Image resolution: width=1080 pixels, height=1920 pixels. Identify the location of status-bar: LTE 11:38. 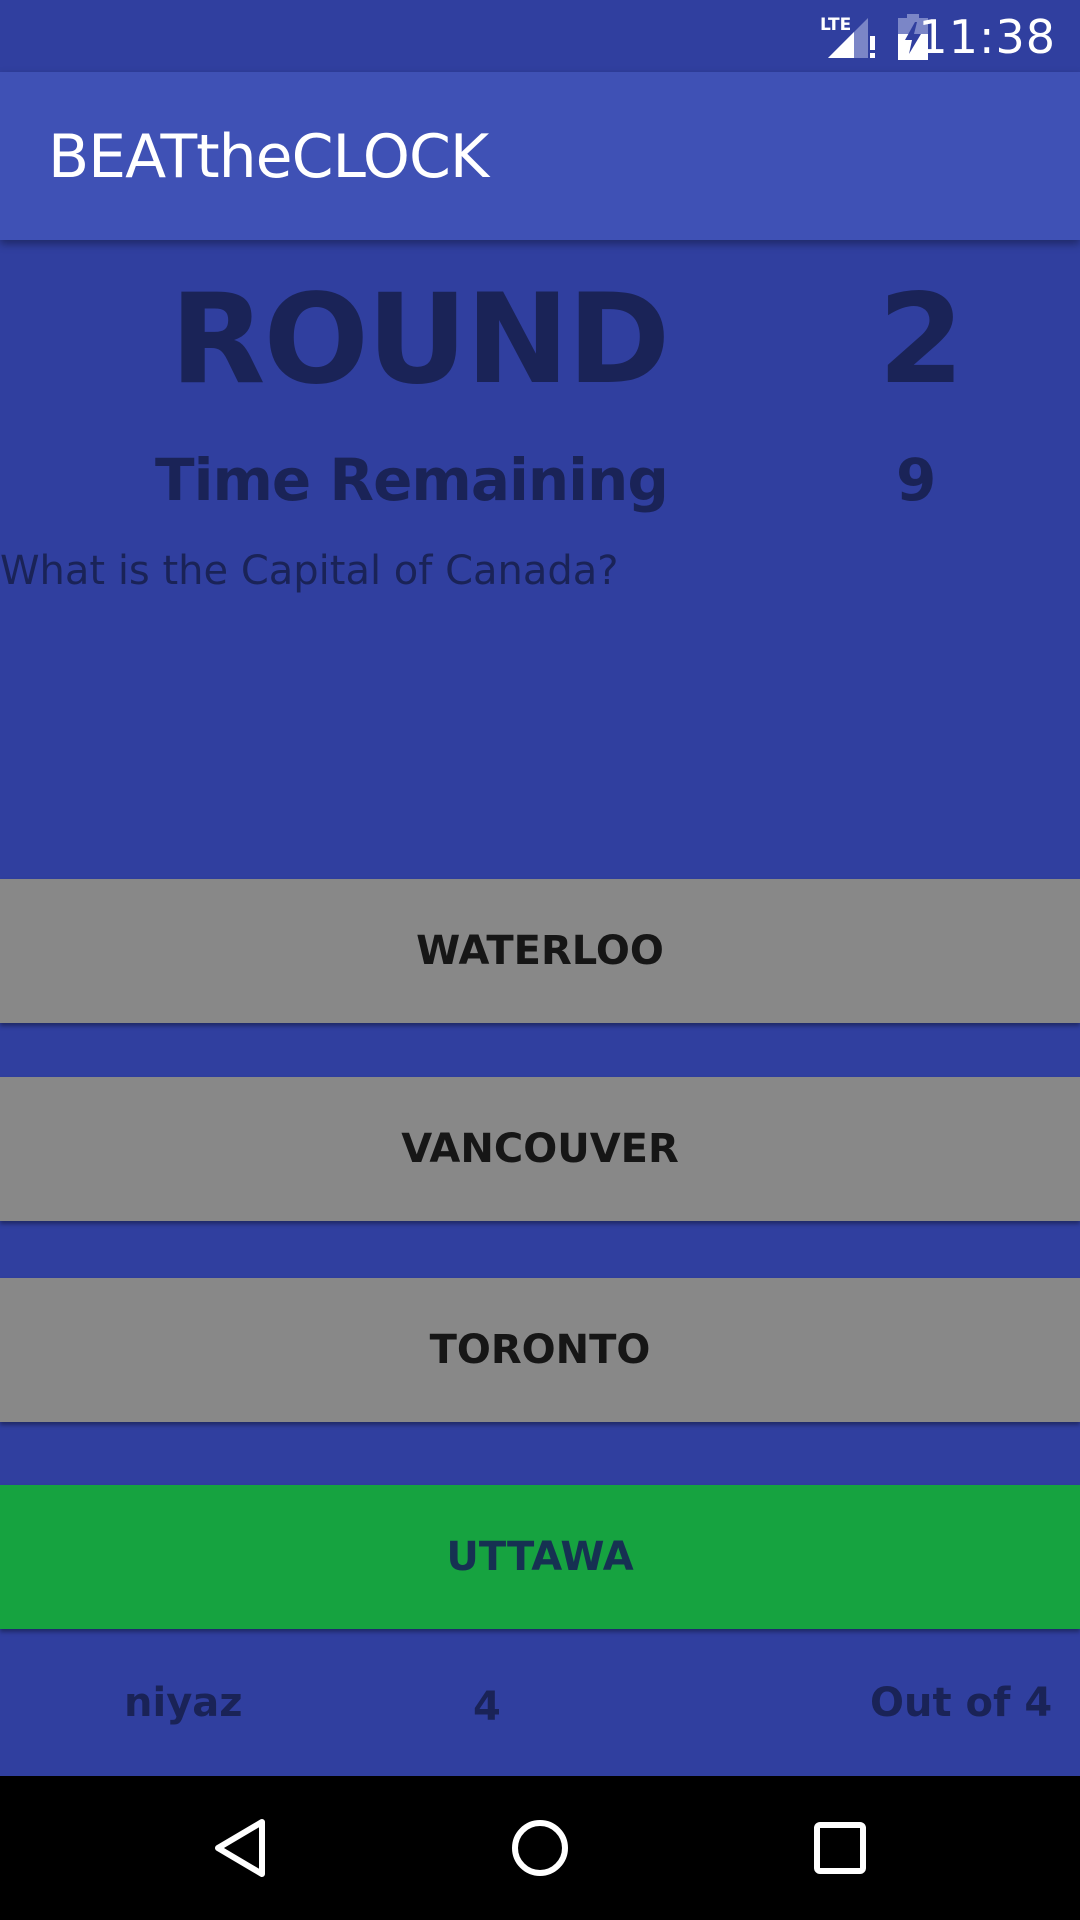
(540, 36).